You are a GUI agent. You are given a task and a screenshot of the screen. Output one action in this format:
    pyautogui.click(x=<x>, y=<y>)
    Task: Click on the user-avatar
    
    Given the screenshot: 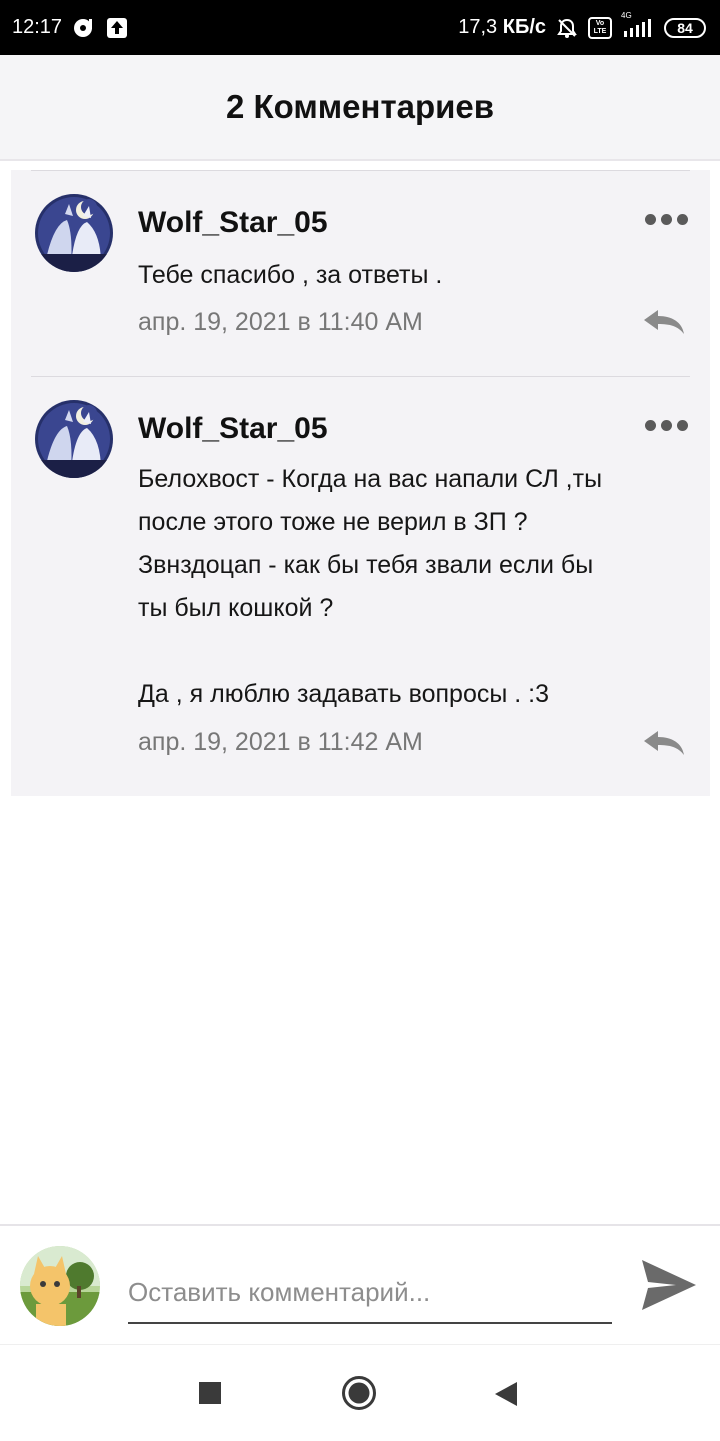 What is the action you would take?
    pyautogui.click(x=60, y=1286)
    